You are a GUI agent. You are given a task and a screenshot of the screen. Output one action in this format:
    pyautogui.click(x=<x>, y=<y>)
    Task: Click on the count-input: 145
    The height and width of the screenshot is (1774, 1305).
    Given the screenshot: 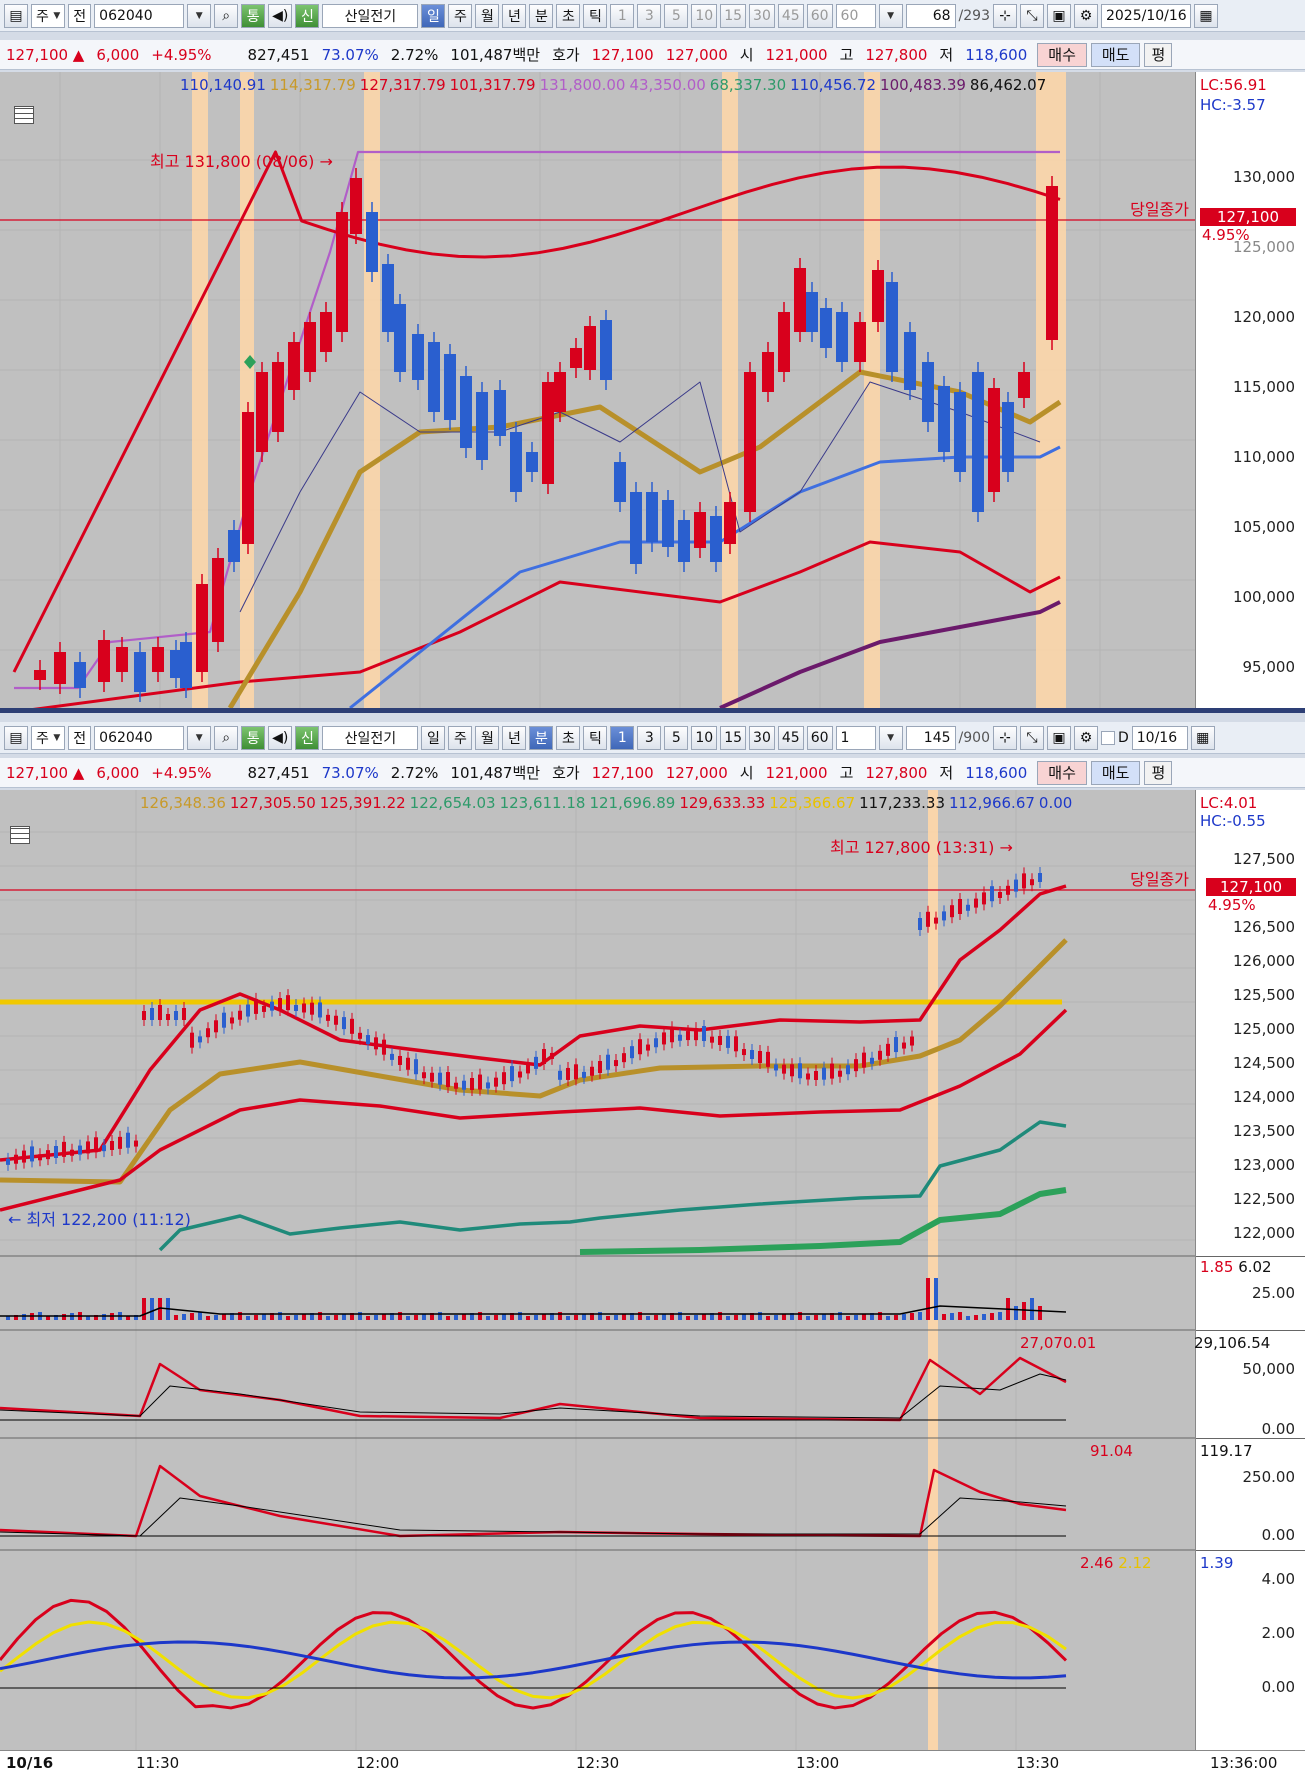 What is the action you would take?
    pyautogui.click(x=930, y=737)
    